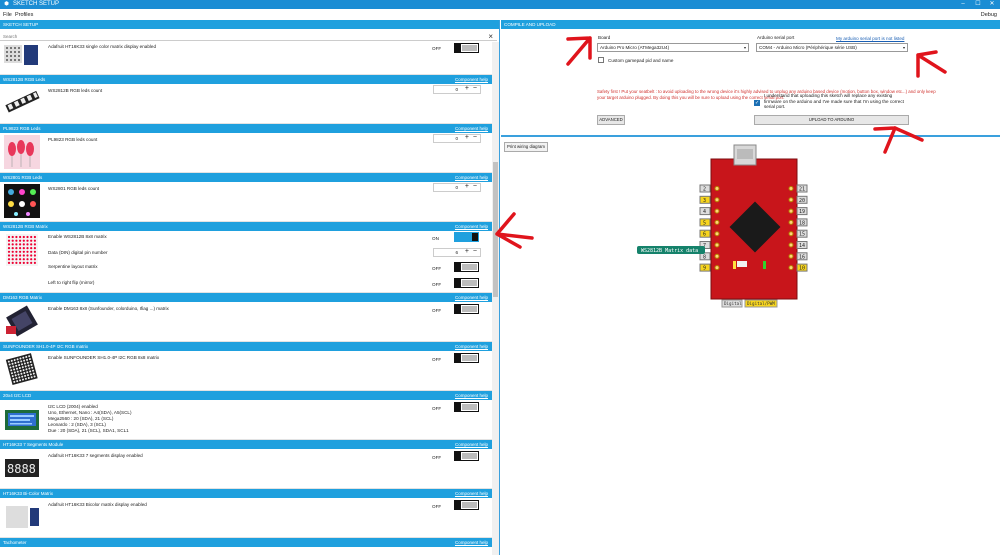 The width and height of the screenshot is (1000, 555). I want to click on red-arrow-upload, so click(898, 140).